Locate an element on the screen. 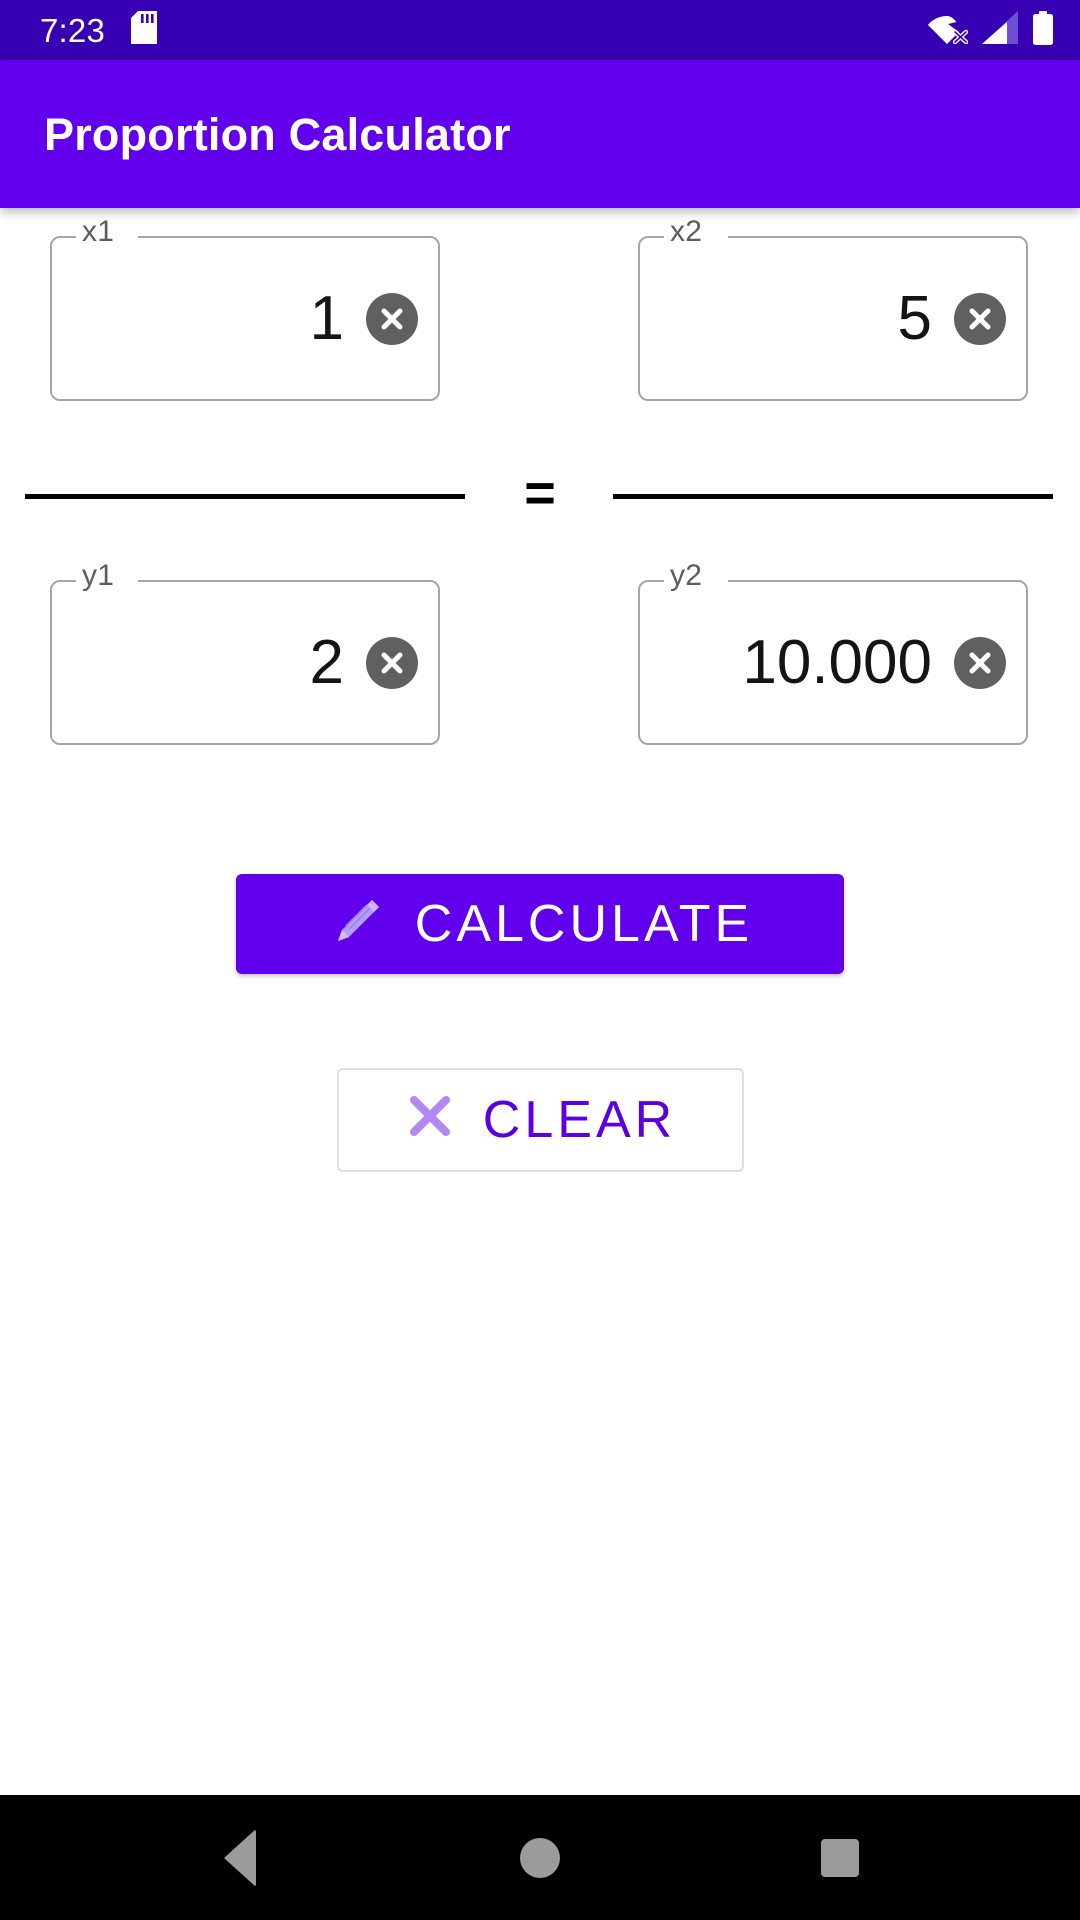 The height and width of the screenshot is (1920, 1080). calculate-button: CALCULATE is located at coordinates (540, 924).